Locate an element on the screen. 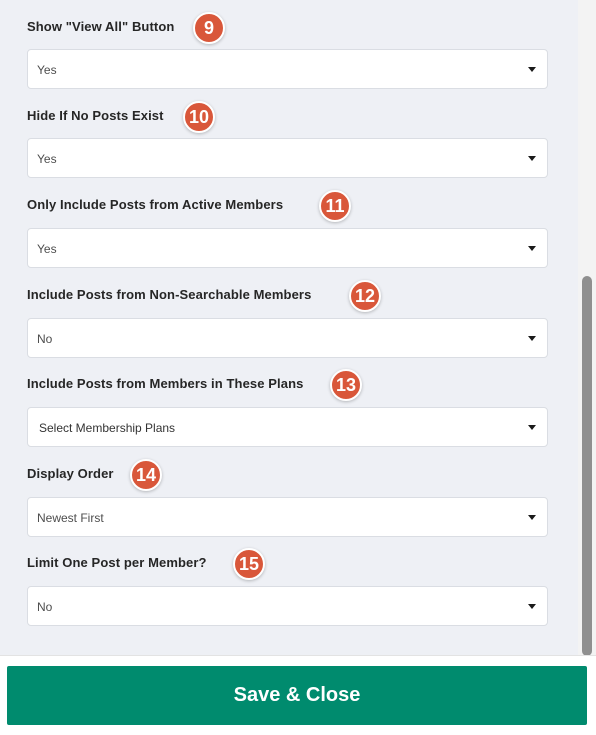 This screenshot has width=596, height=735. show-view-all-select: Yes is located at coordinates (287, 69).